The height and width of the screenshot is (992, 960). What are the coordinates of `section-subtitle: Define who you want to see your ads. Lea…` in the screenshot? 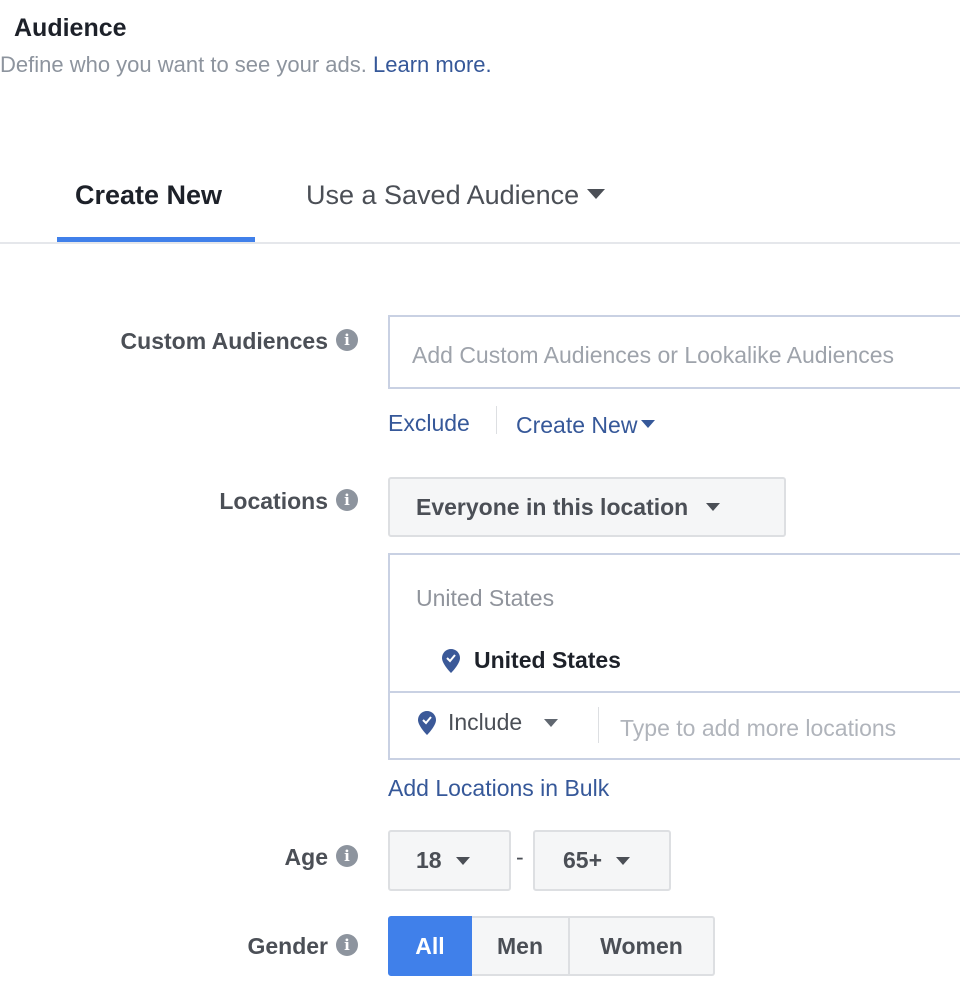 It's located at (246, 65).